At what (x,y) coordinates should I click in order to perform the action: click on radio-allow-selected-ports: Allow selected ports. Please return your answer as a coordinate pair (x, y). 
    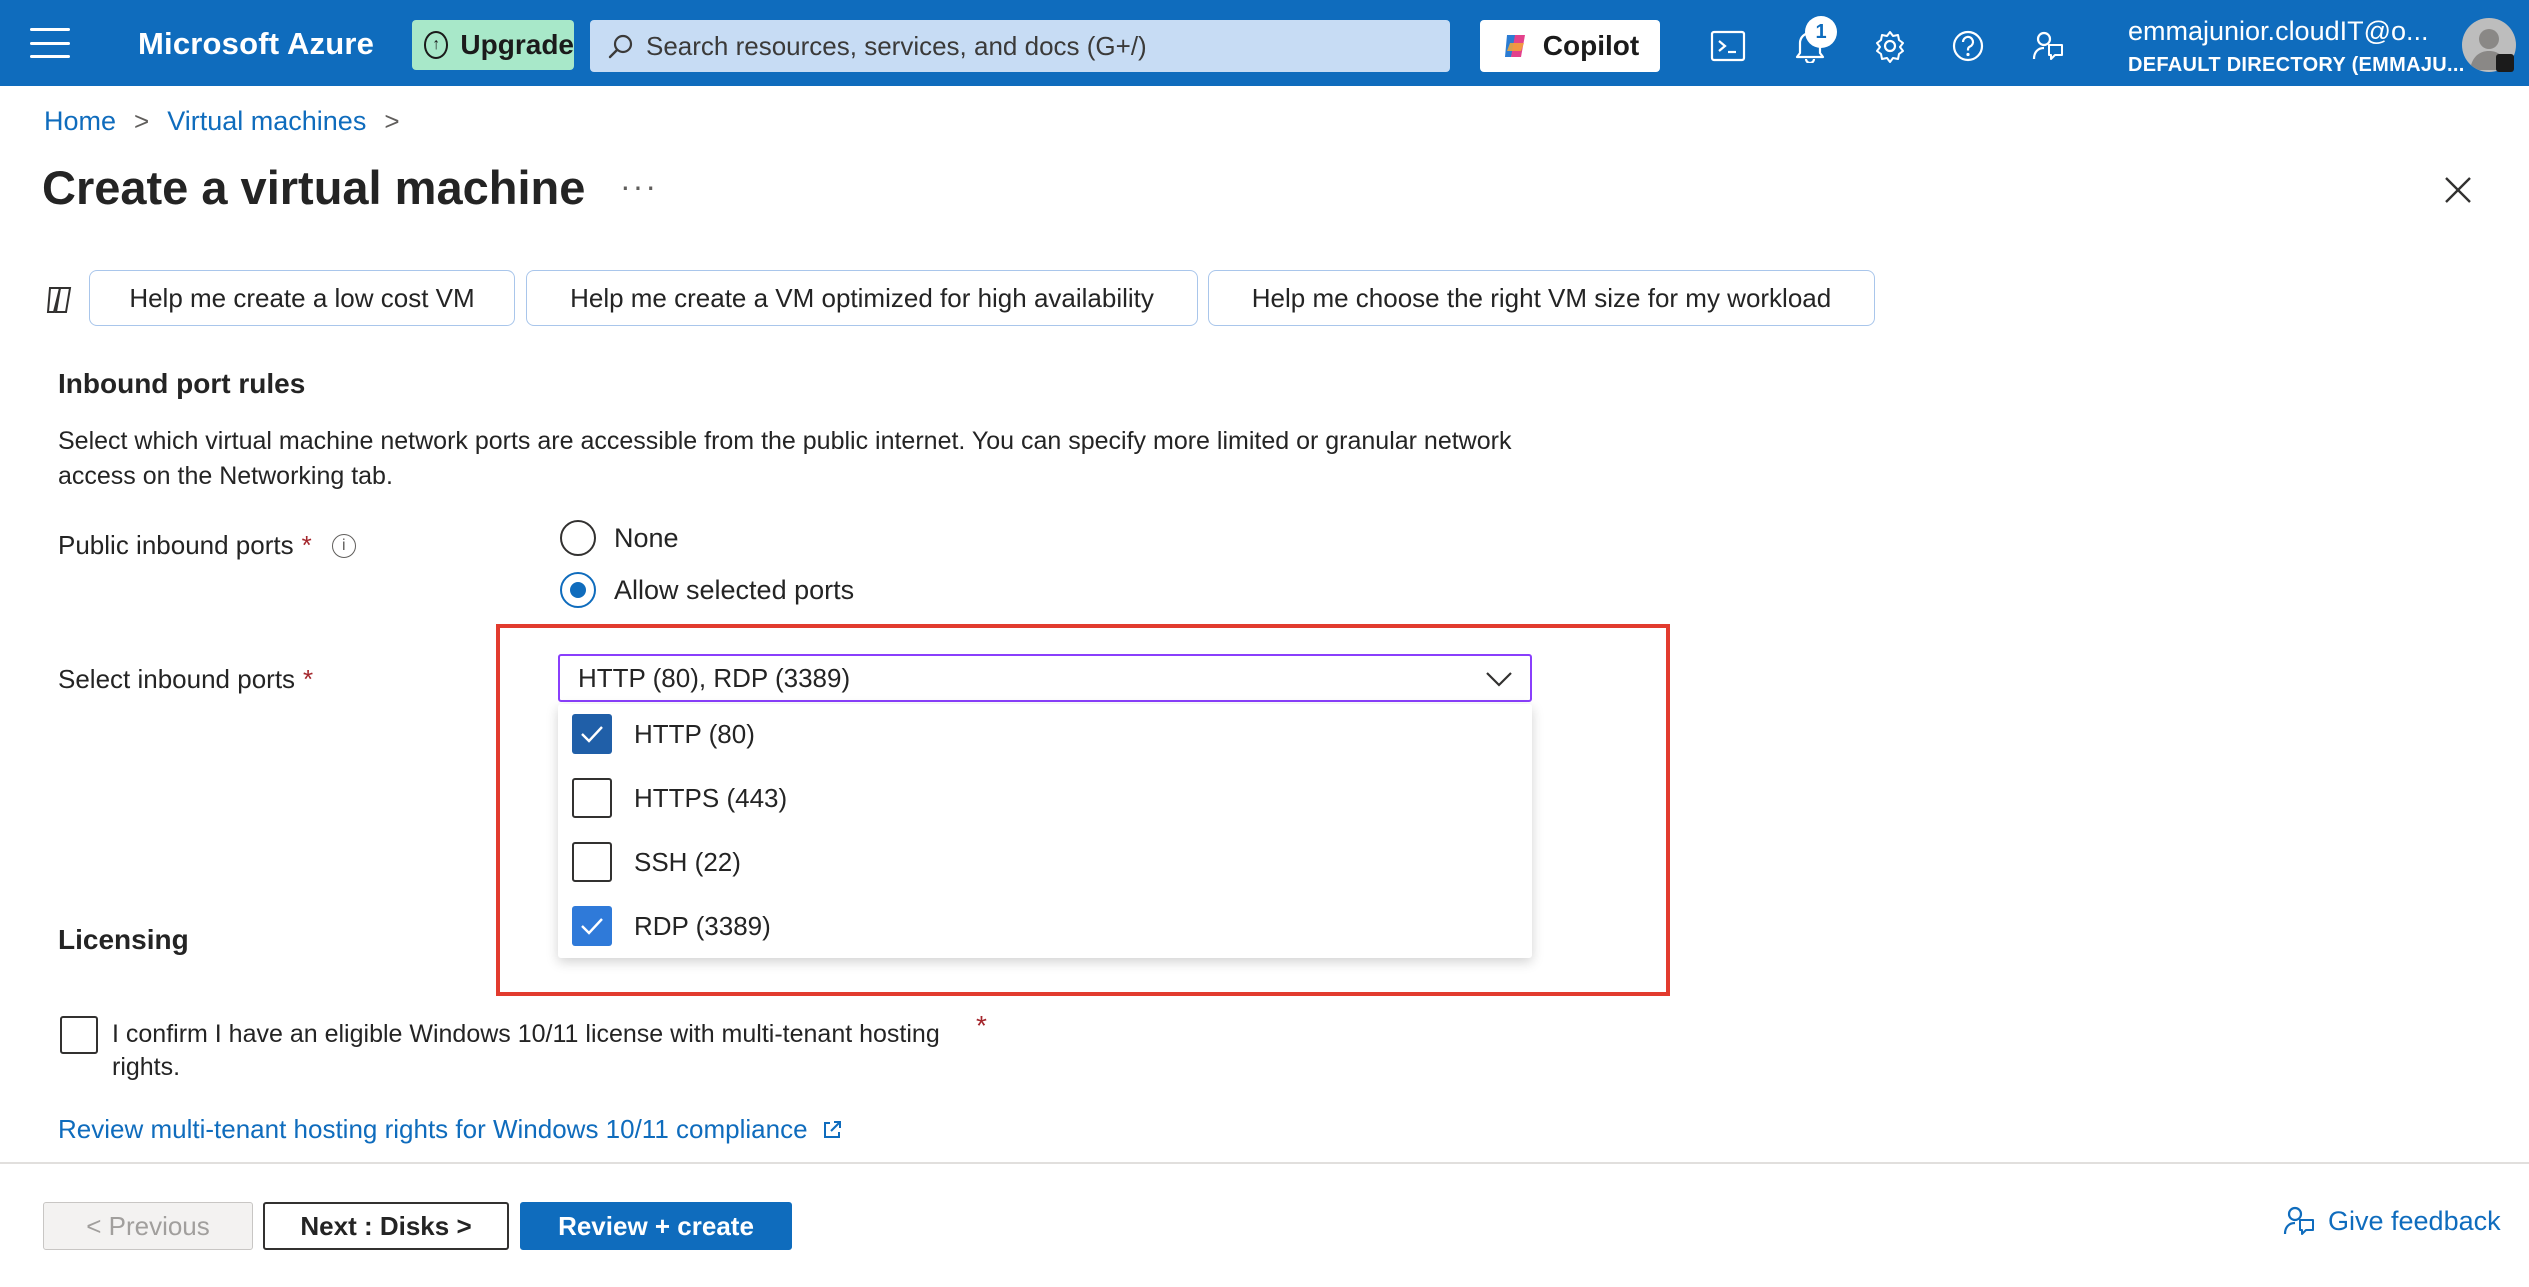
    Looking at the image, I should click on (707, 590).